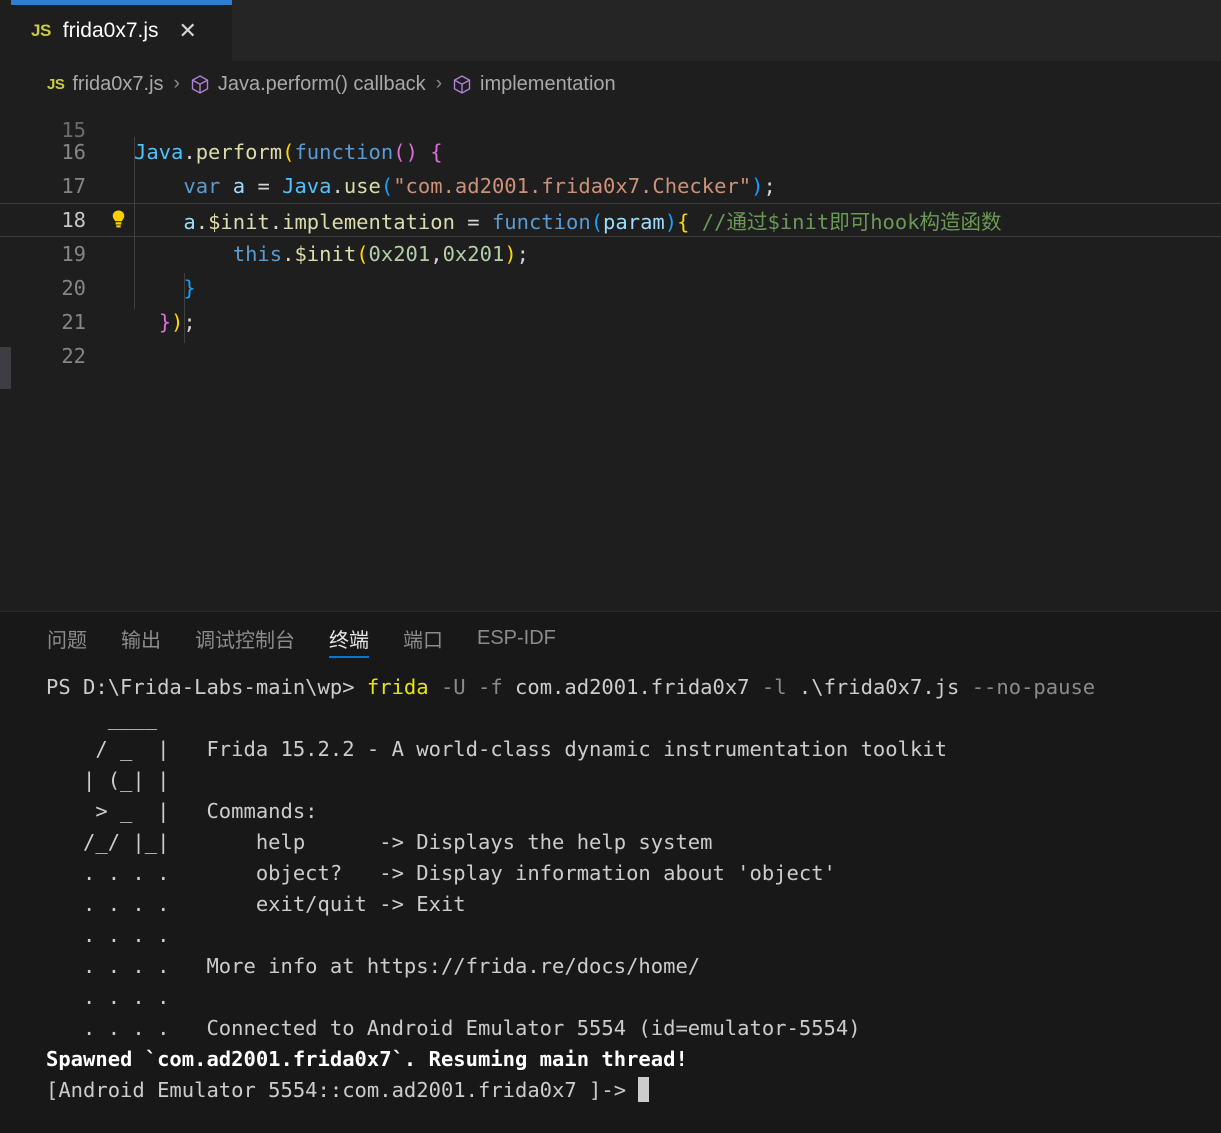 The width and height of the screenshot is (1221, 1133). I want to click on code-line-16: 16 Java.perform(function() {, so click(610, 152).